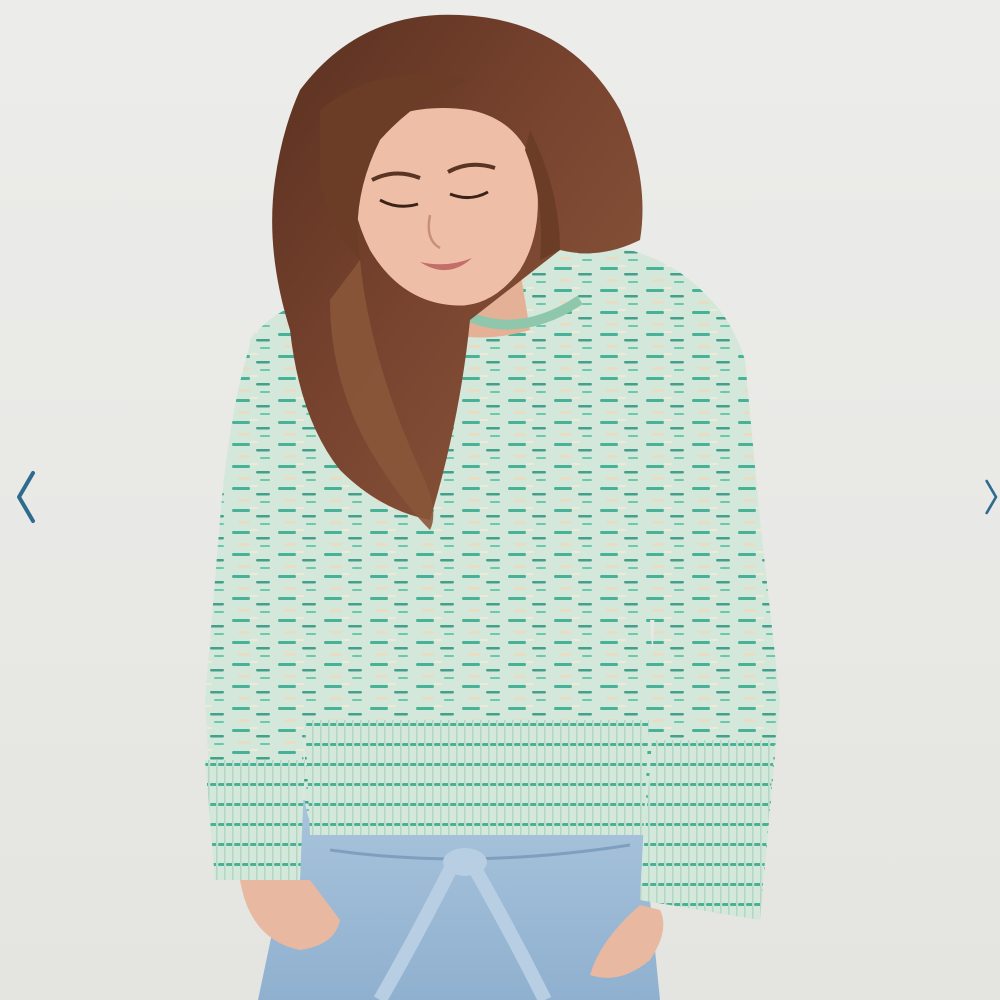 Image resolution: width=1000 pixels, height=1000 pixels. I want to click on chevron-right-icon, so click(991, 497).